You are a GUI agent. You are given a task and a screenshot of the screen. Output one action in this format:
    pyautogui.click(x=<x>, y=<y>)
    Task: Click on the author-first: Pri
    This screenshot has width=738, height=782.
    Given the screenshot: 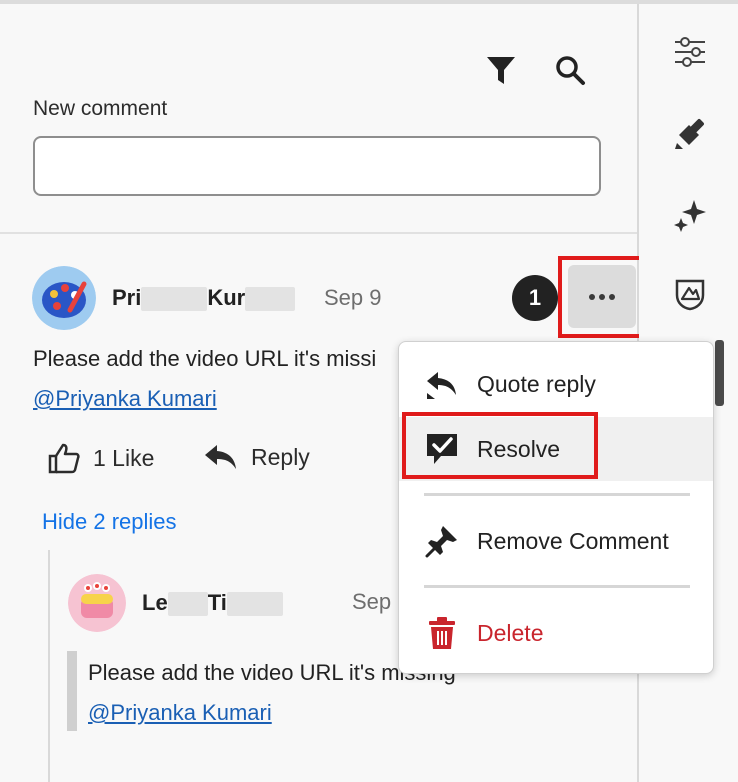 What is the action you would take?
    pyautogui.click(x=127, y=297)
    